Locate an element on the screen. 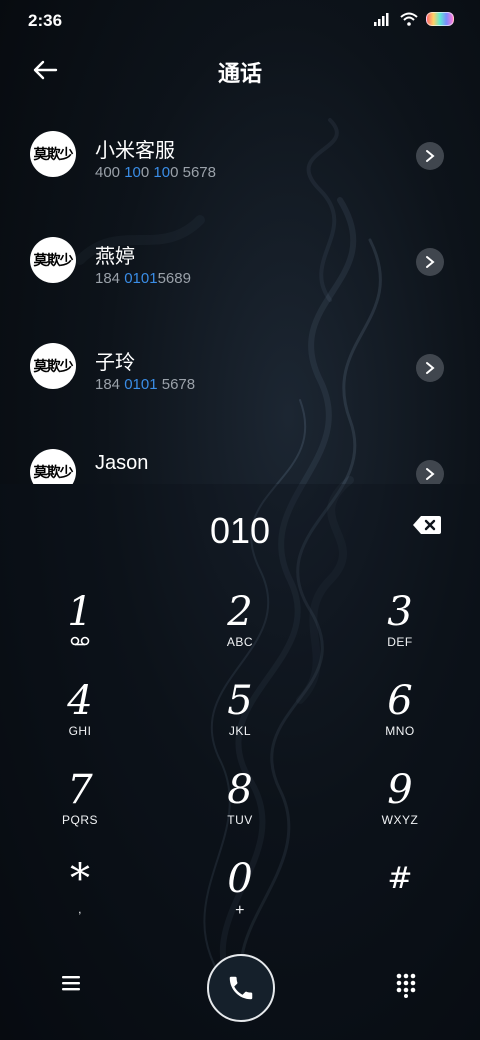 This screenshot has width=480, height=1040. keypad-toggle-button is located at coordinates (407, 986).